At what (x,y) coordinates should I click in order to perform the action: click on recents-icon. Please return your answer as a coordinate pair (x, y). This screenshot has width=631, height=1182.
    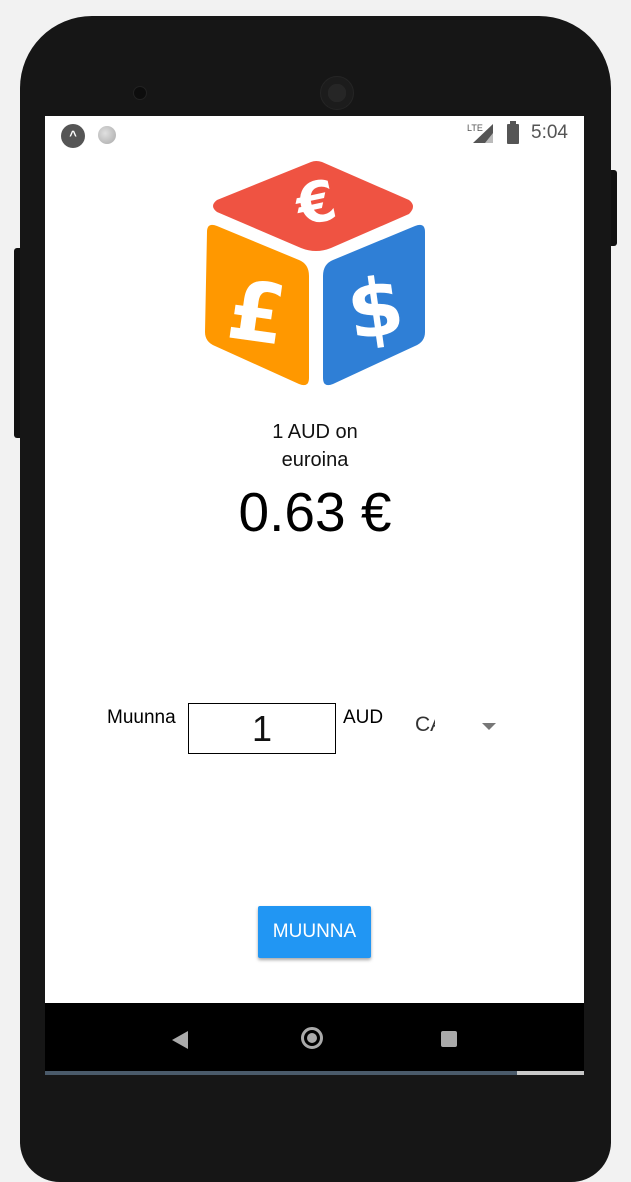
    Looking at the image, I should click on (449, 1039).